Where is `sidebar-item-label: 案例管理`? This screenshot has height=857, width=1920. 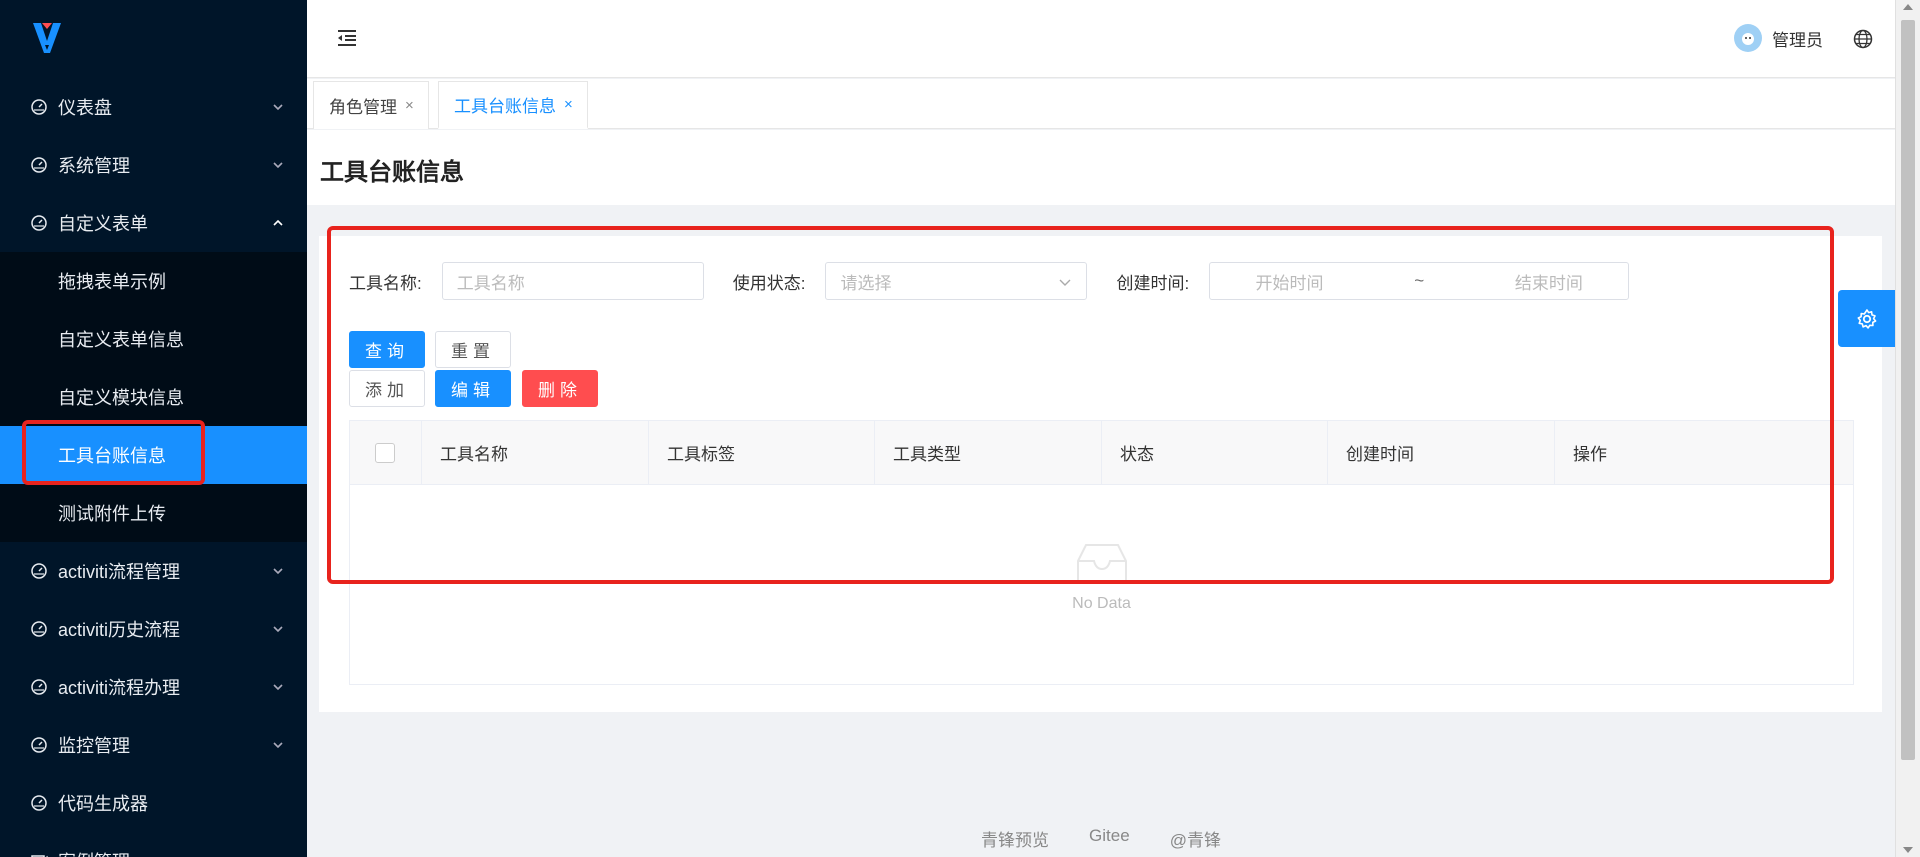 sidebar-item-label: 案例管理 is located at coordinates (164, 852).